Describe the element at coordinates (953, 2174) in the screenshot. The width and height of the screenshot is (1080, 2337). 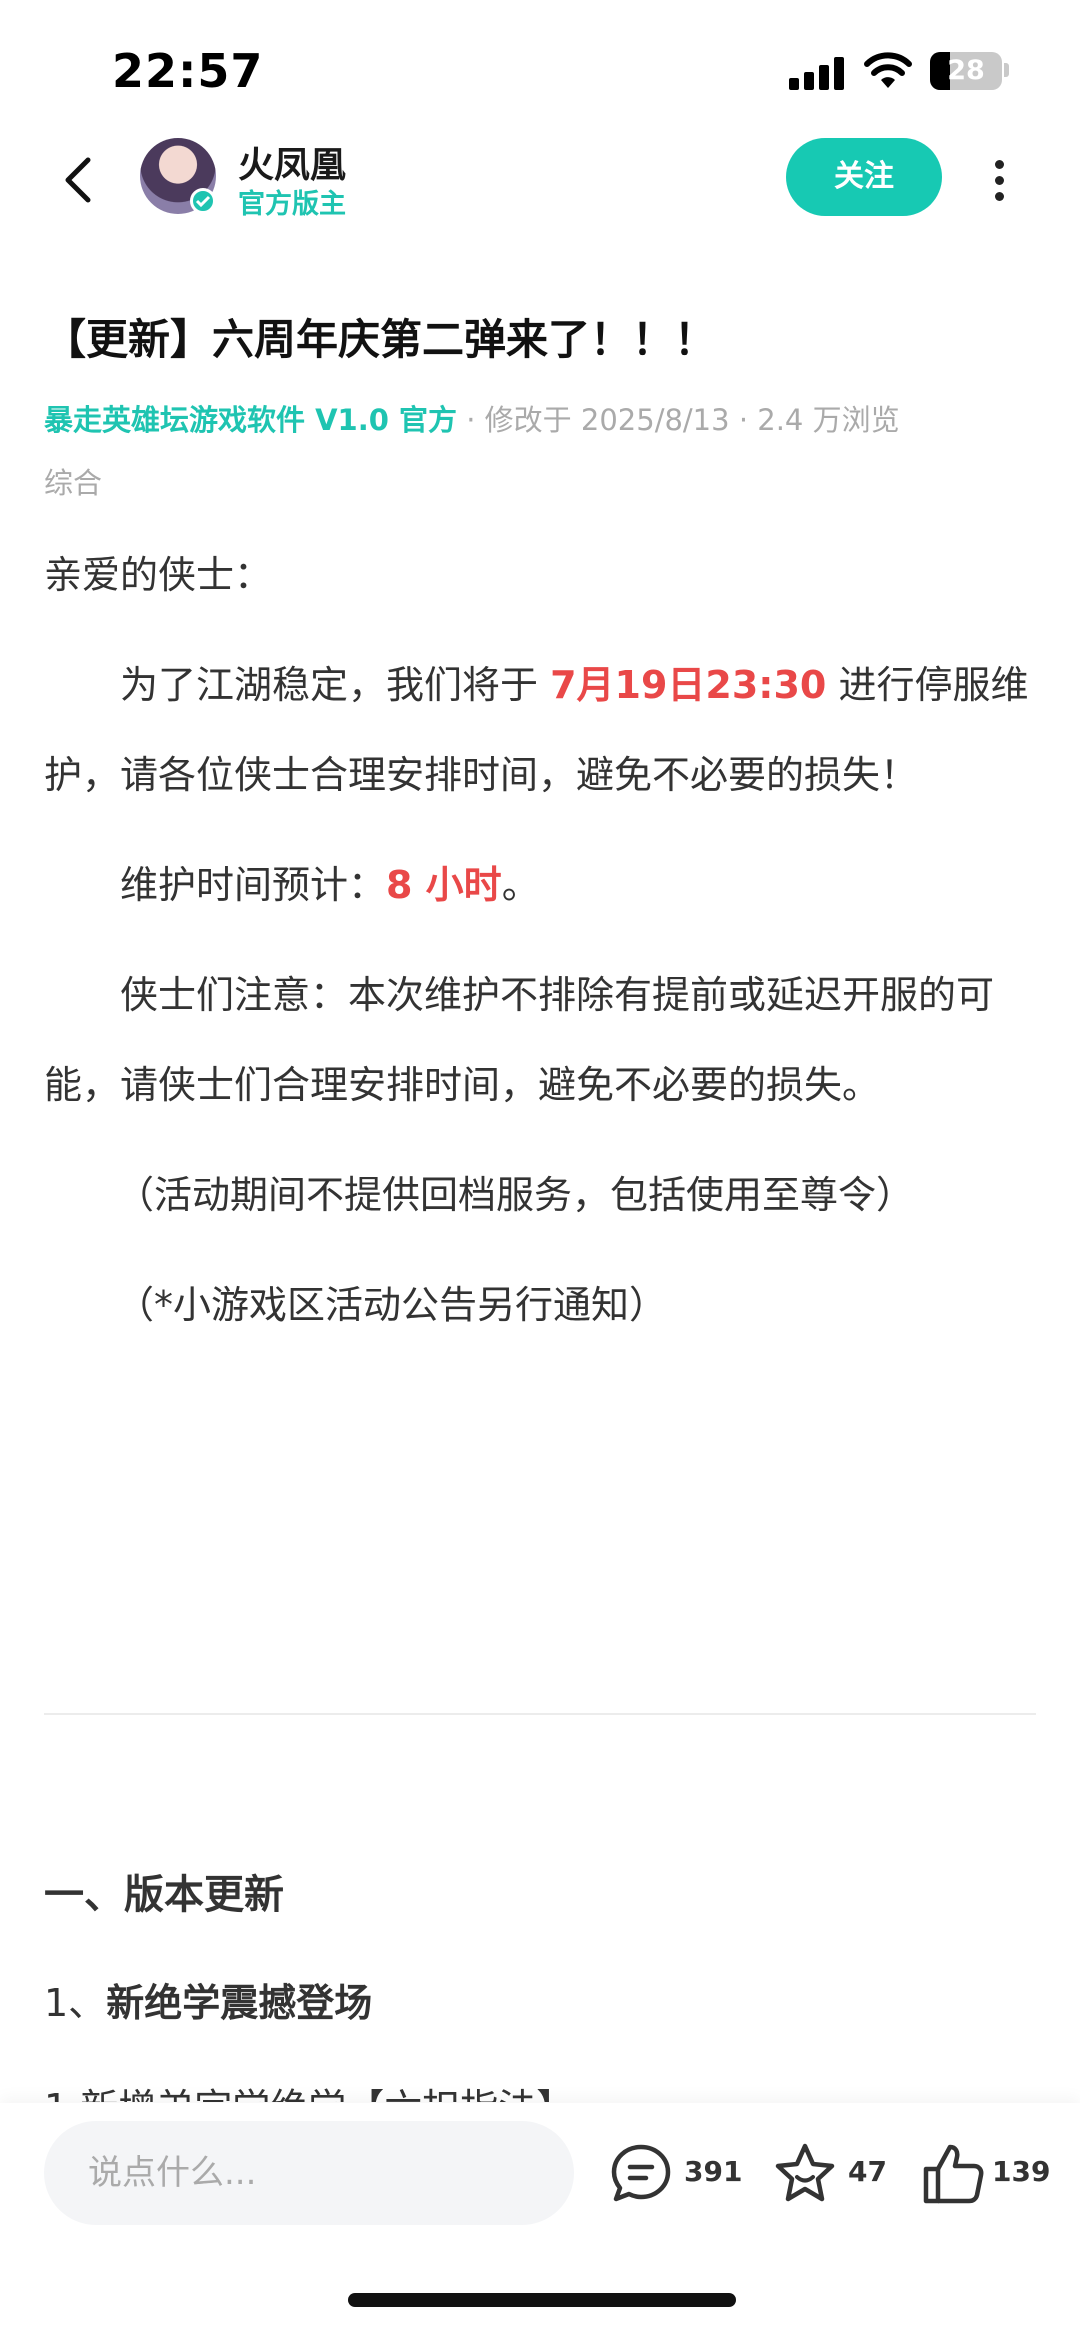
I see `thumbs-up-icon` at that location.